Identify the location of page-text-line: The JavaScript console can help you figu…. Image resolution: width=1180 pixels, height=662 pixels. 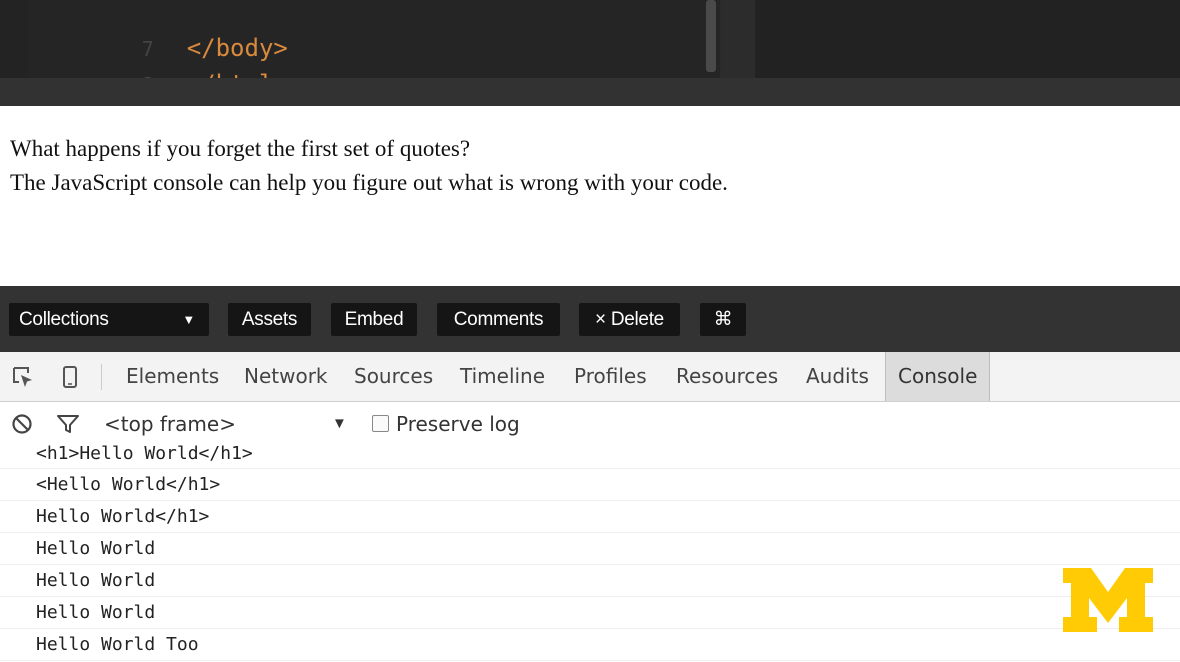
(369, 182).